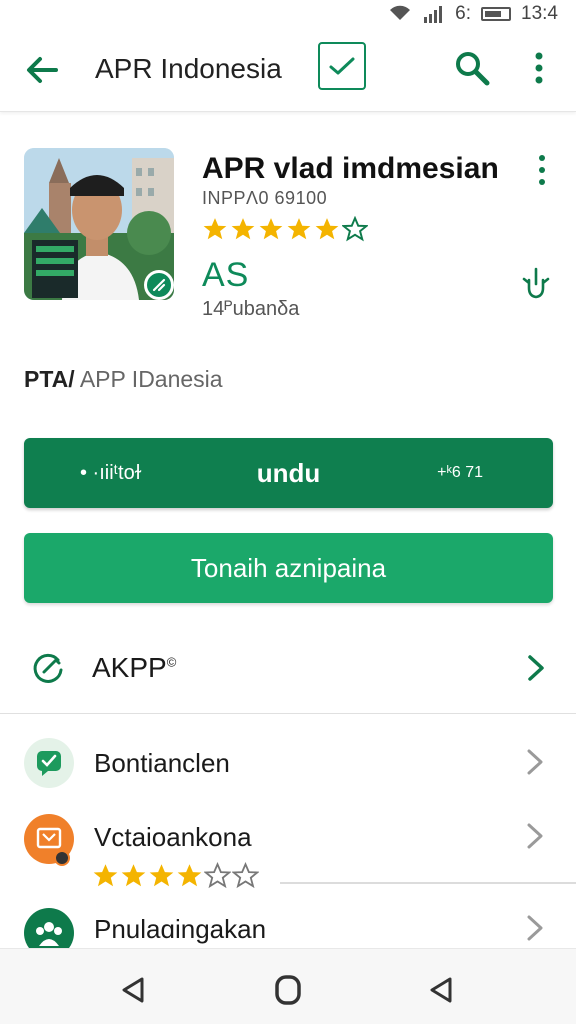  What do you see at coordinates (288, 850) in the screenshot?
I see `list-item: Vctaioankona` at bounding box center [288, 850].